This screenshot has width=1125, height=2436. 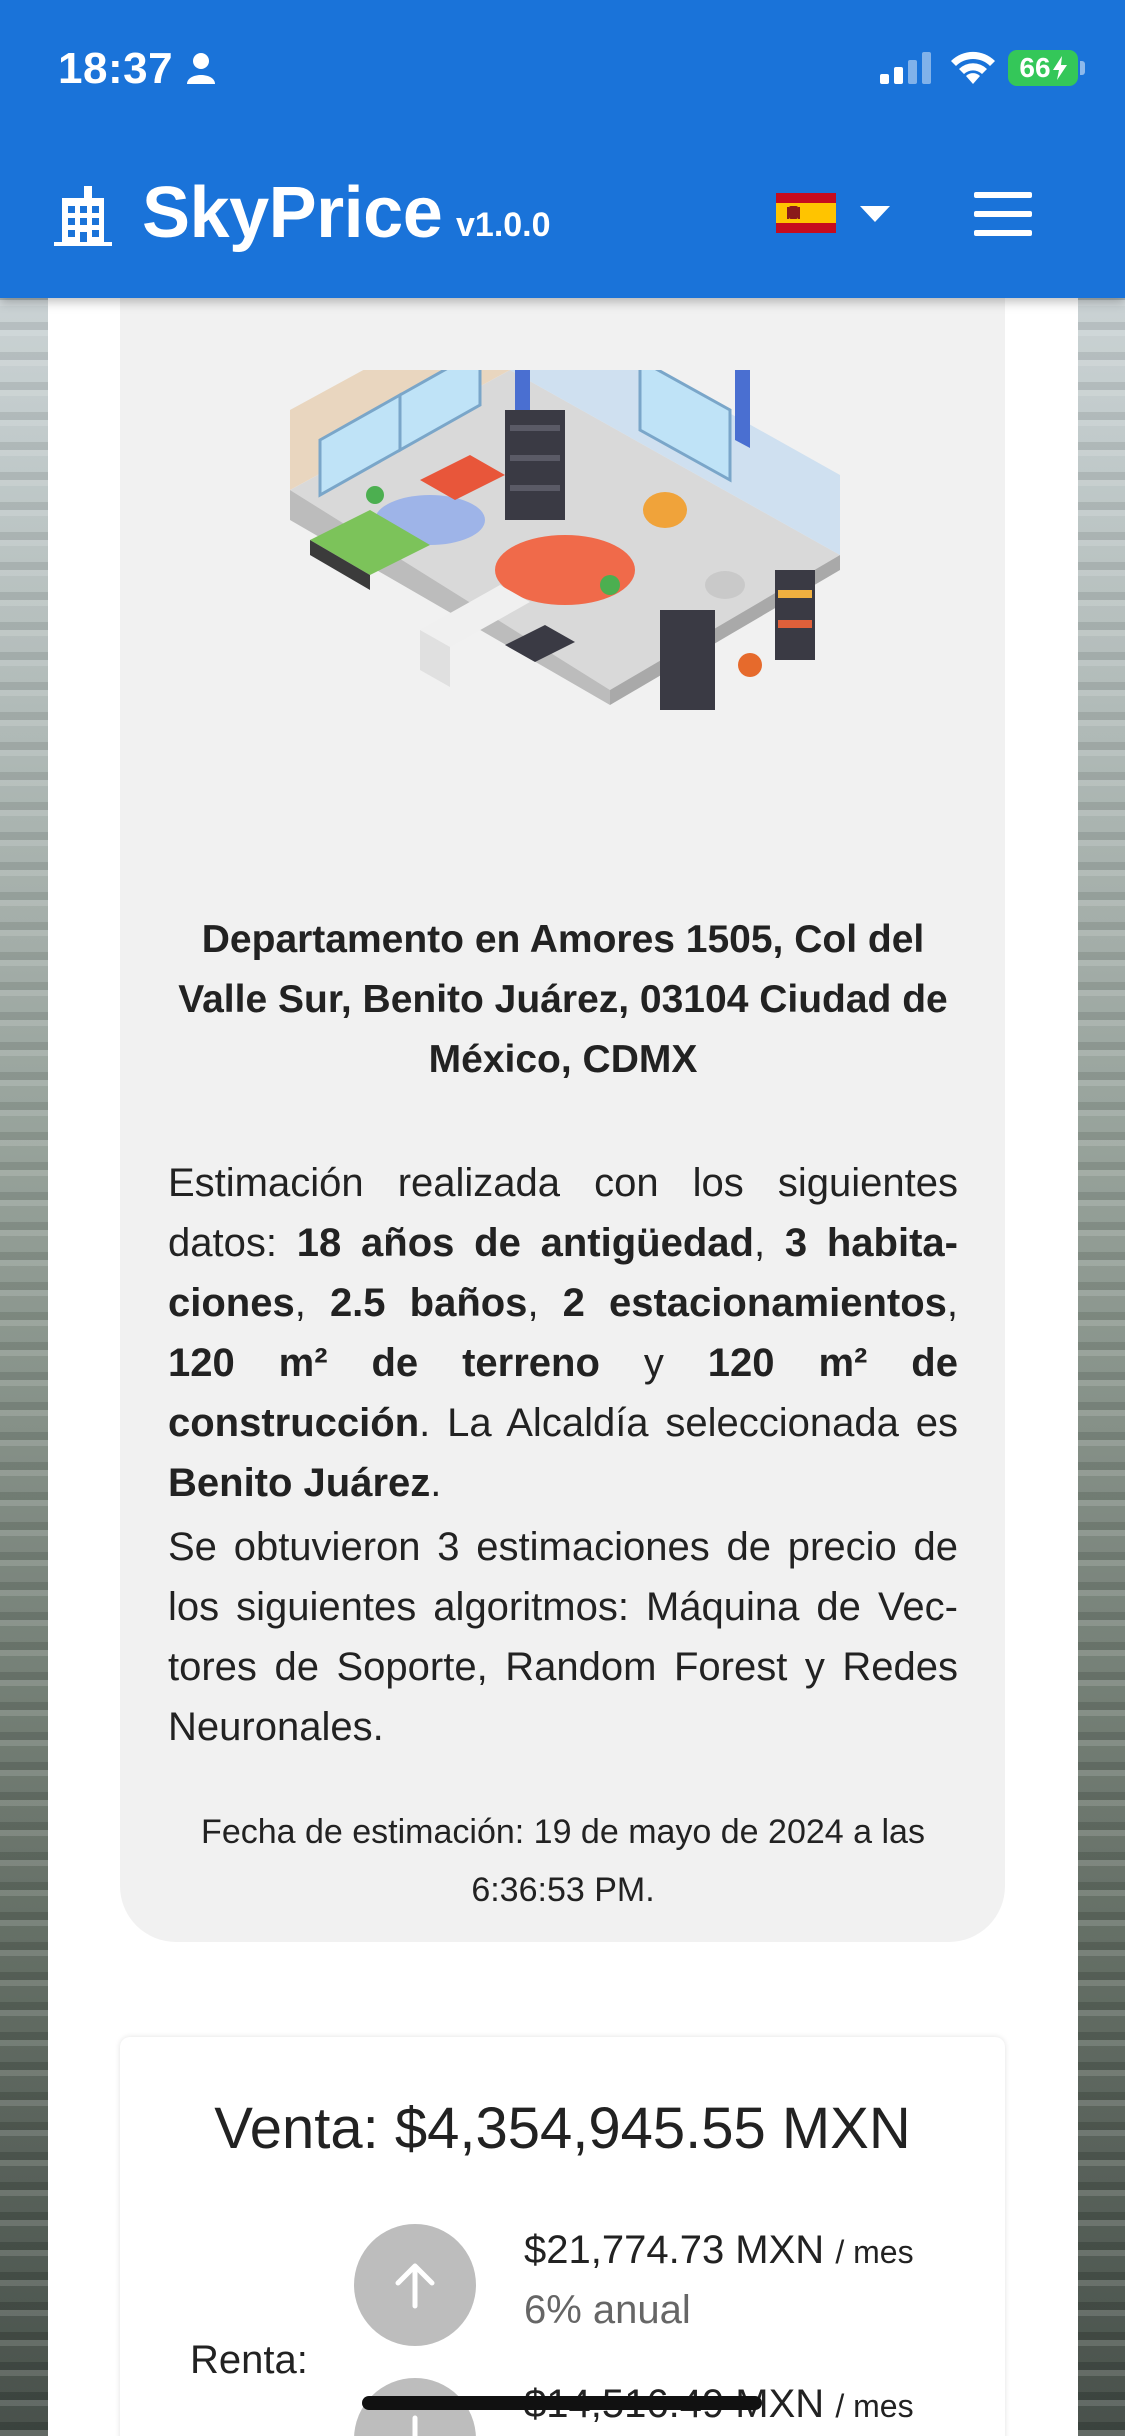 I want to click on arrow-up-icon, so click(x=415, y=2286).